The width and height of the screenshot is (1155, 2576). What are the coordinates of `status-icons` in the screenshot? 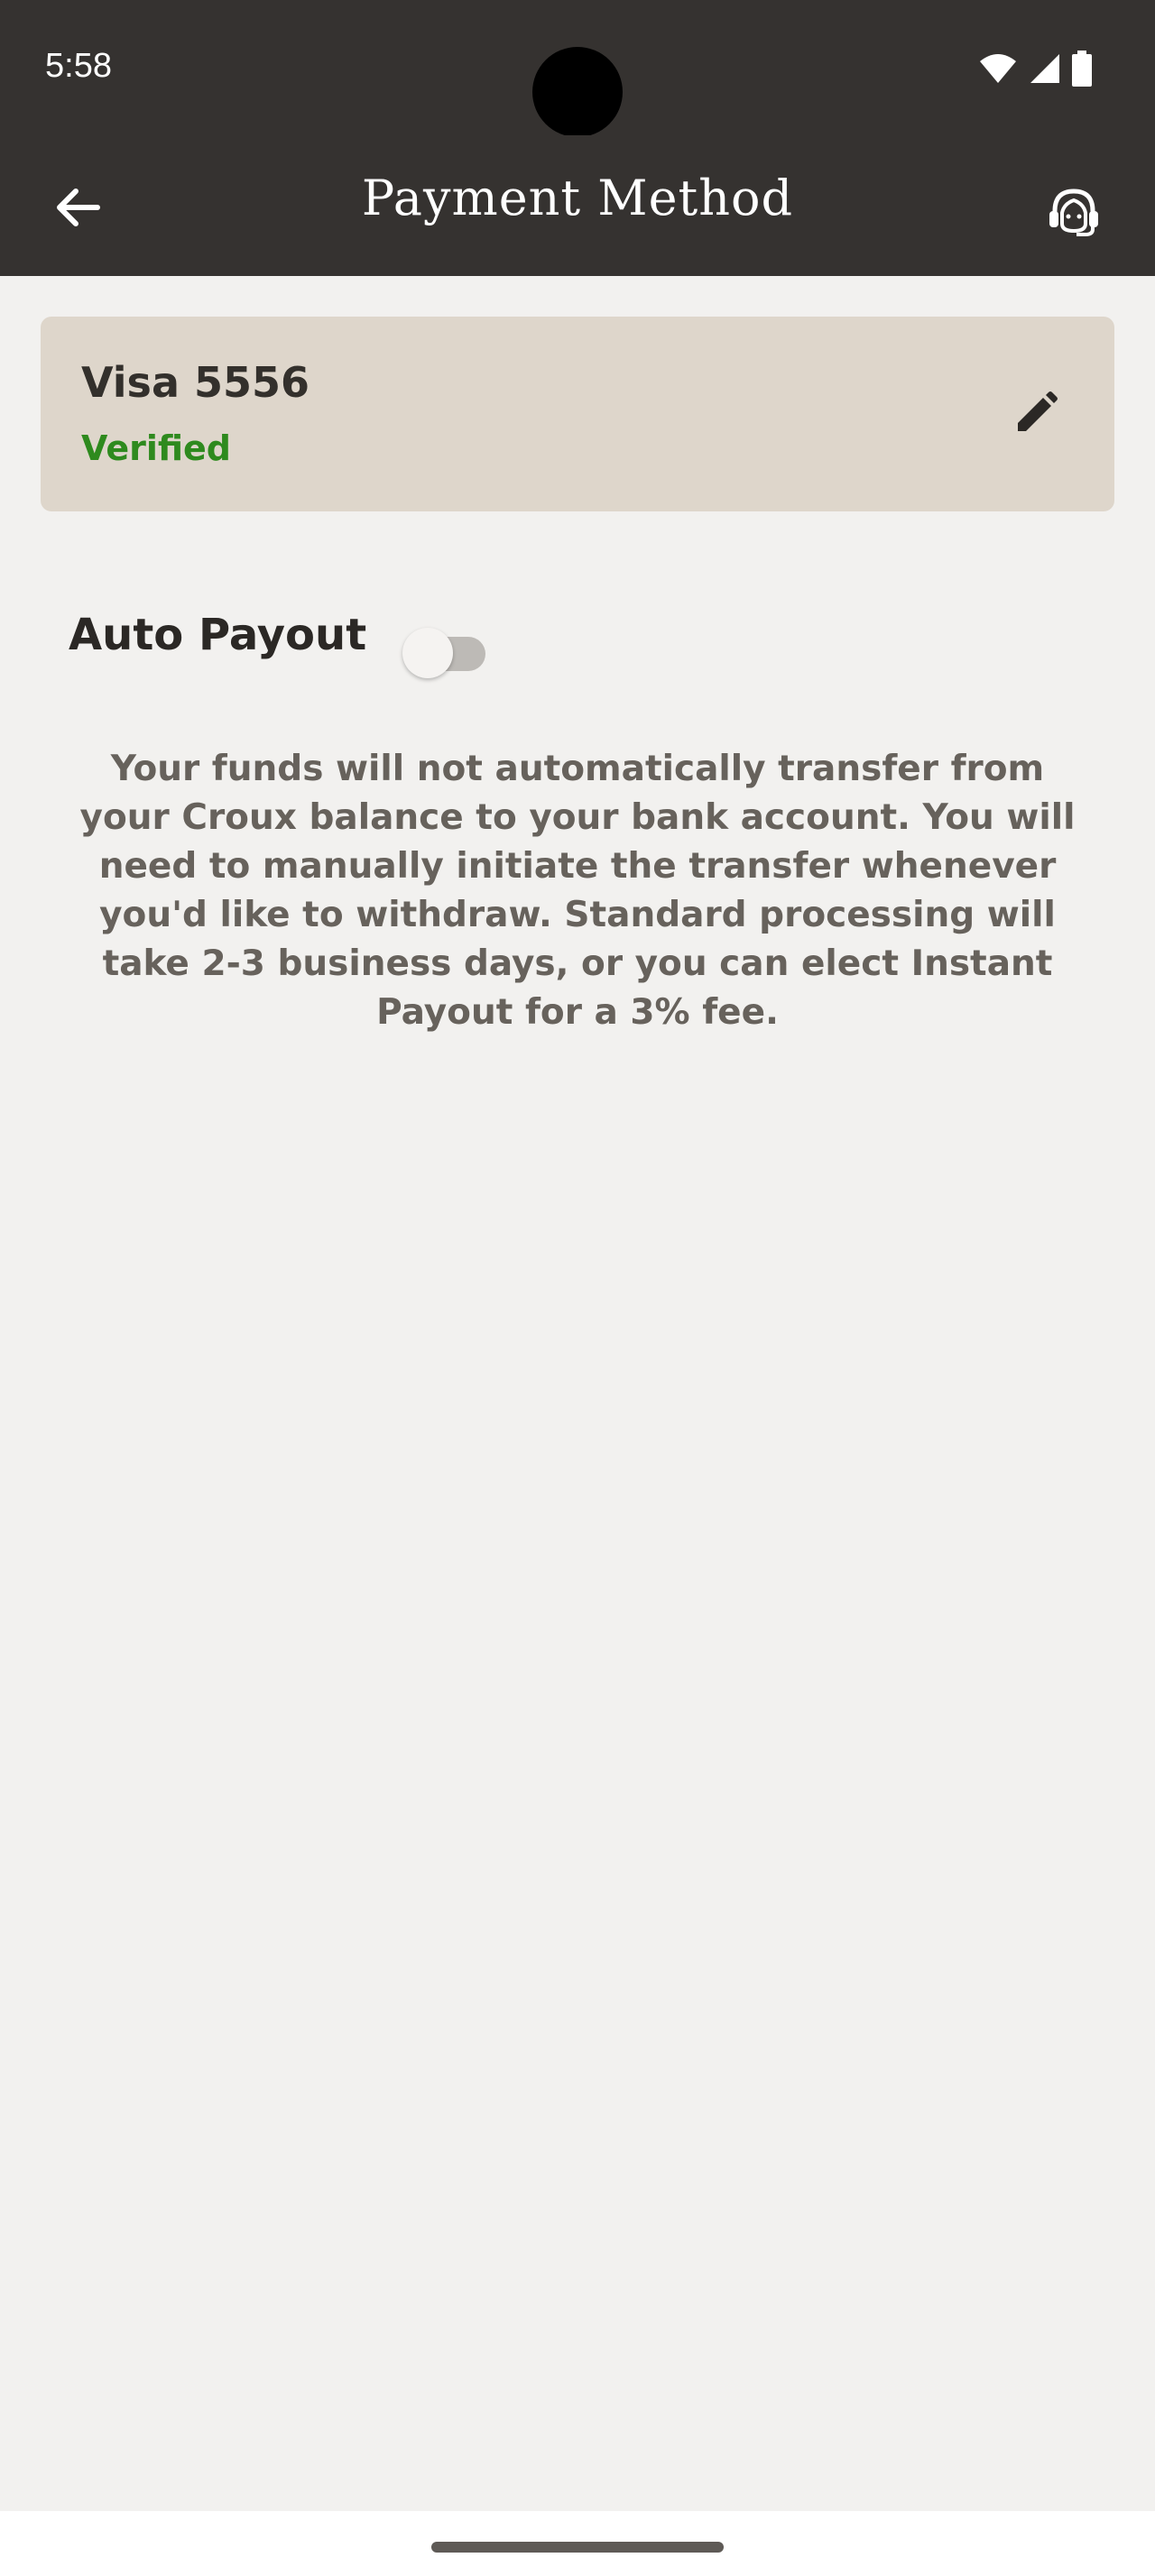 It's located at (1035, 69).